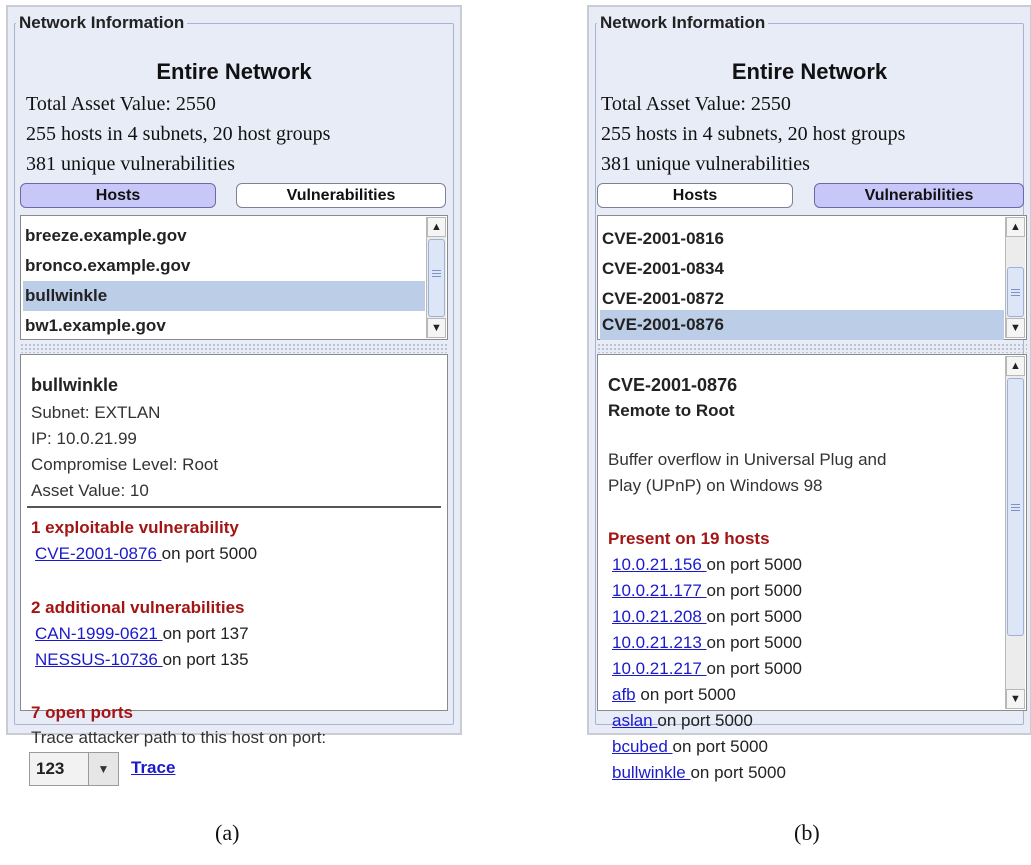 The height and width of the screenshot is (865, 1031). Describe the element at coordinates (753, 134) in the screenshot. I see `hosts-subnets-summary: 255 hosts in 4 subnets, 20 host groups` at that location.